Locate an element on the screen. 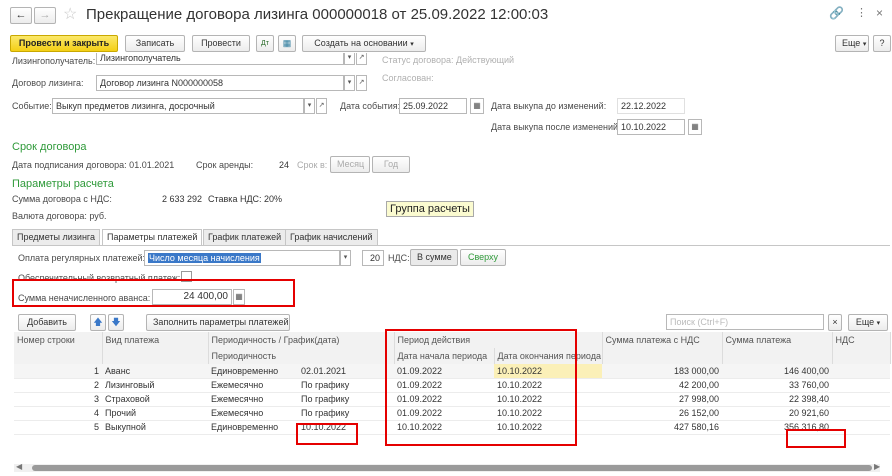  create-based-button: Создать на основании ▾ is located at coordinates (364, 43).